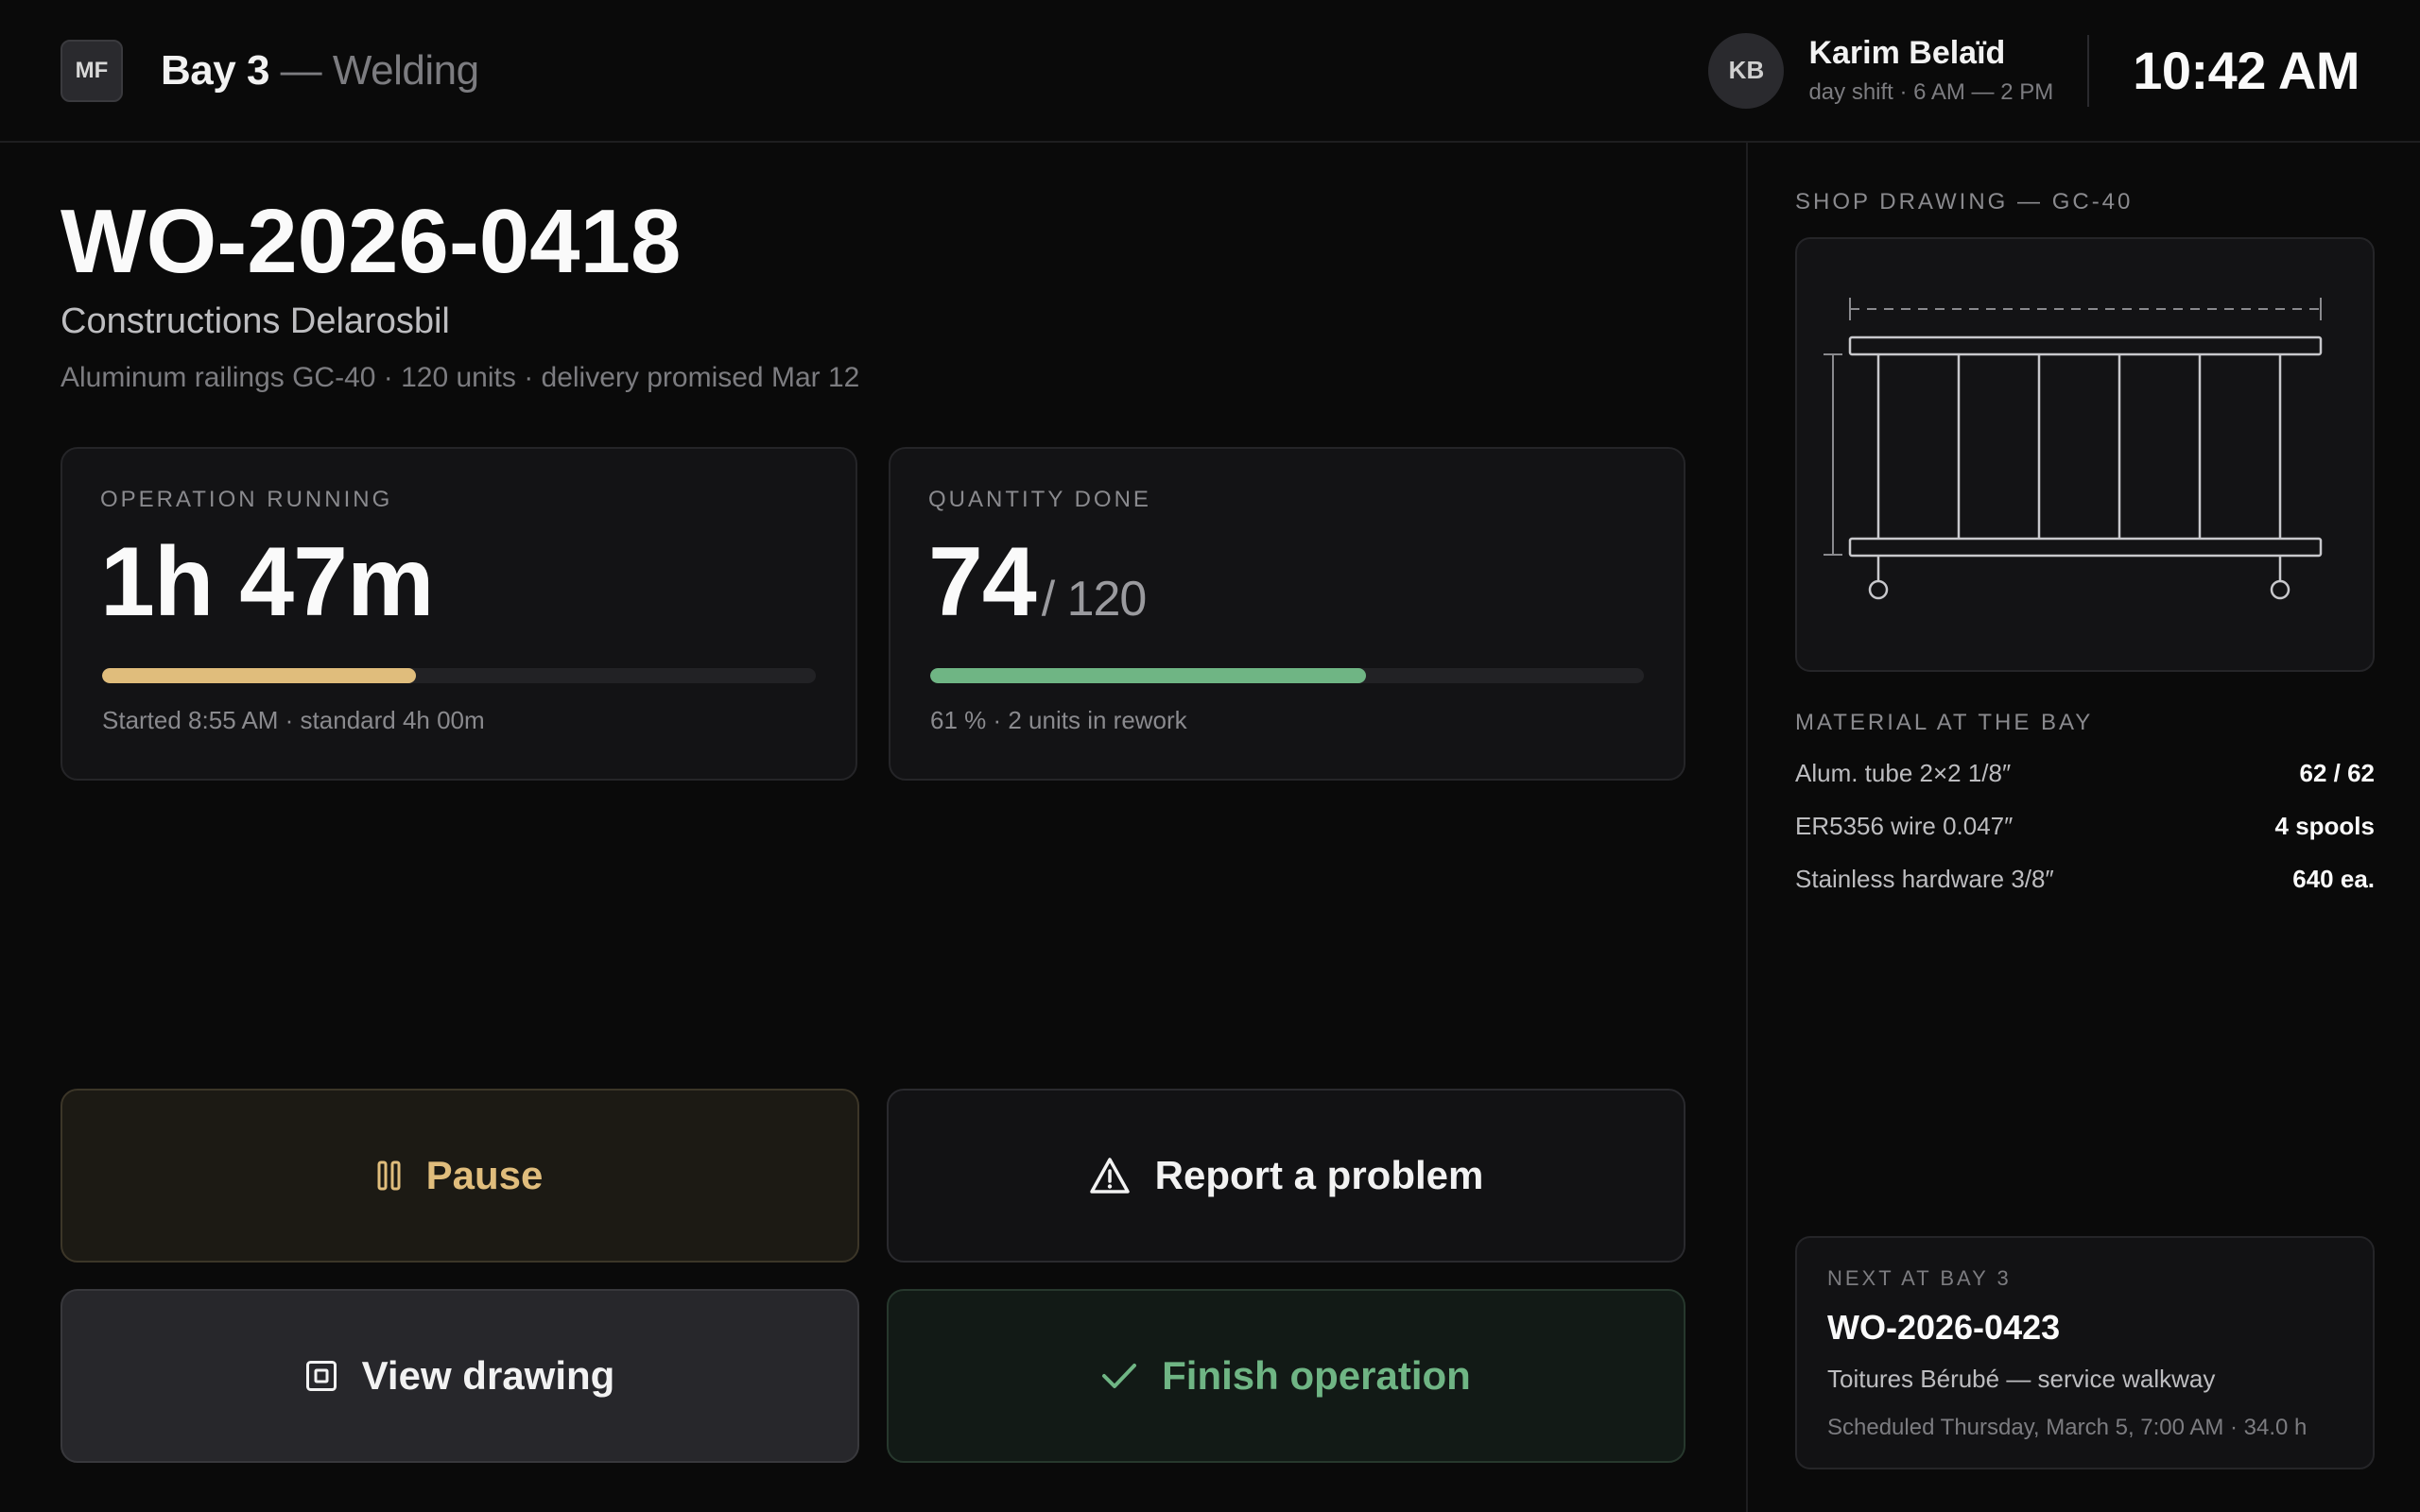 Image resolution: width=2420 pixels, height=1512 pixels. I want to click on report-problem-label: Report a problem, so click(1319, 1175).